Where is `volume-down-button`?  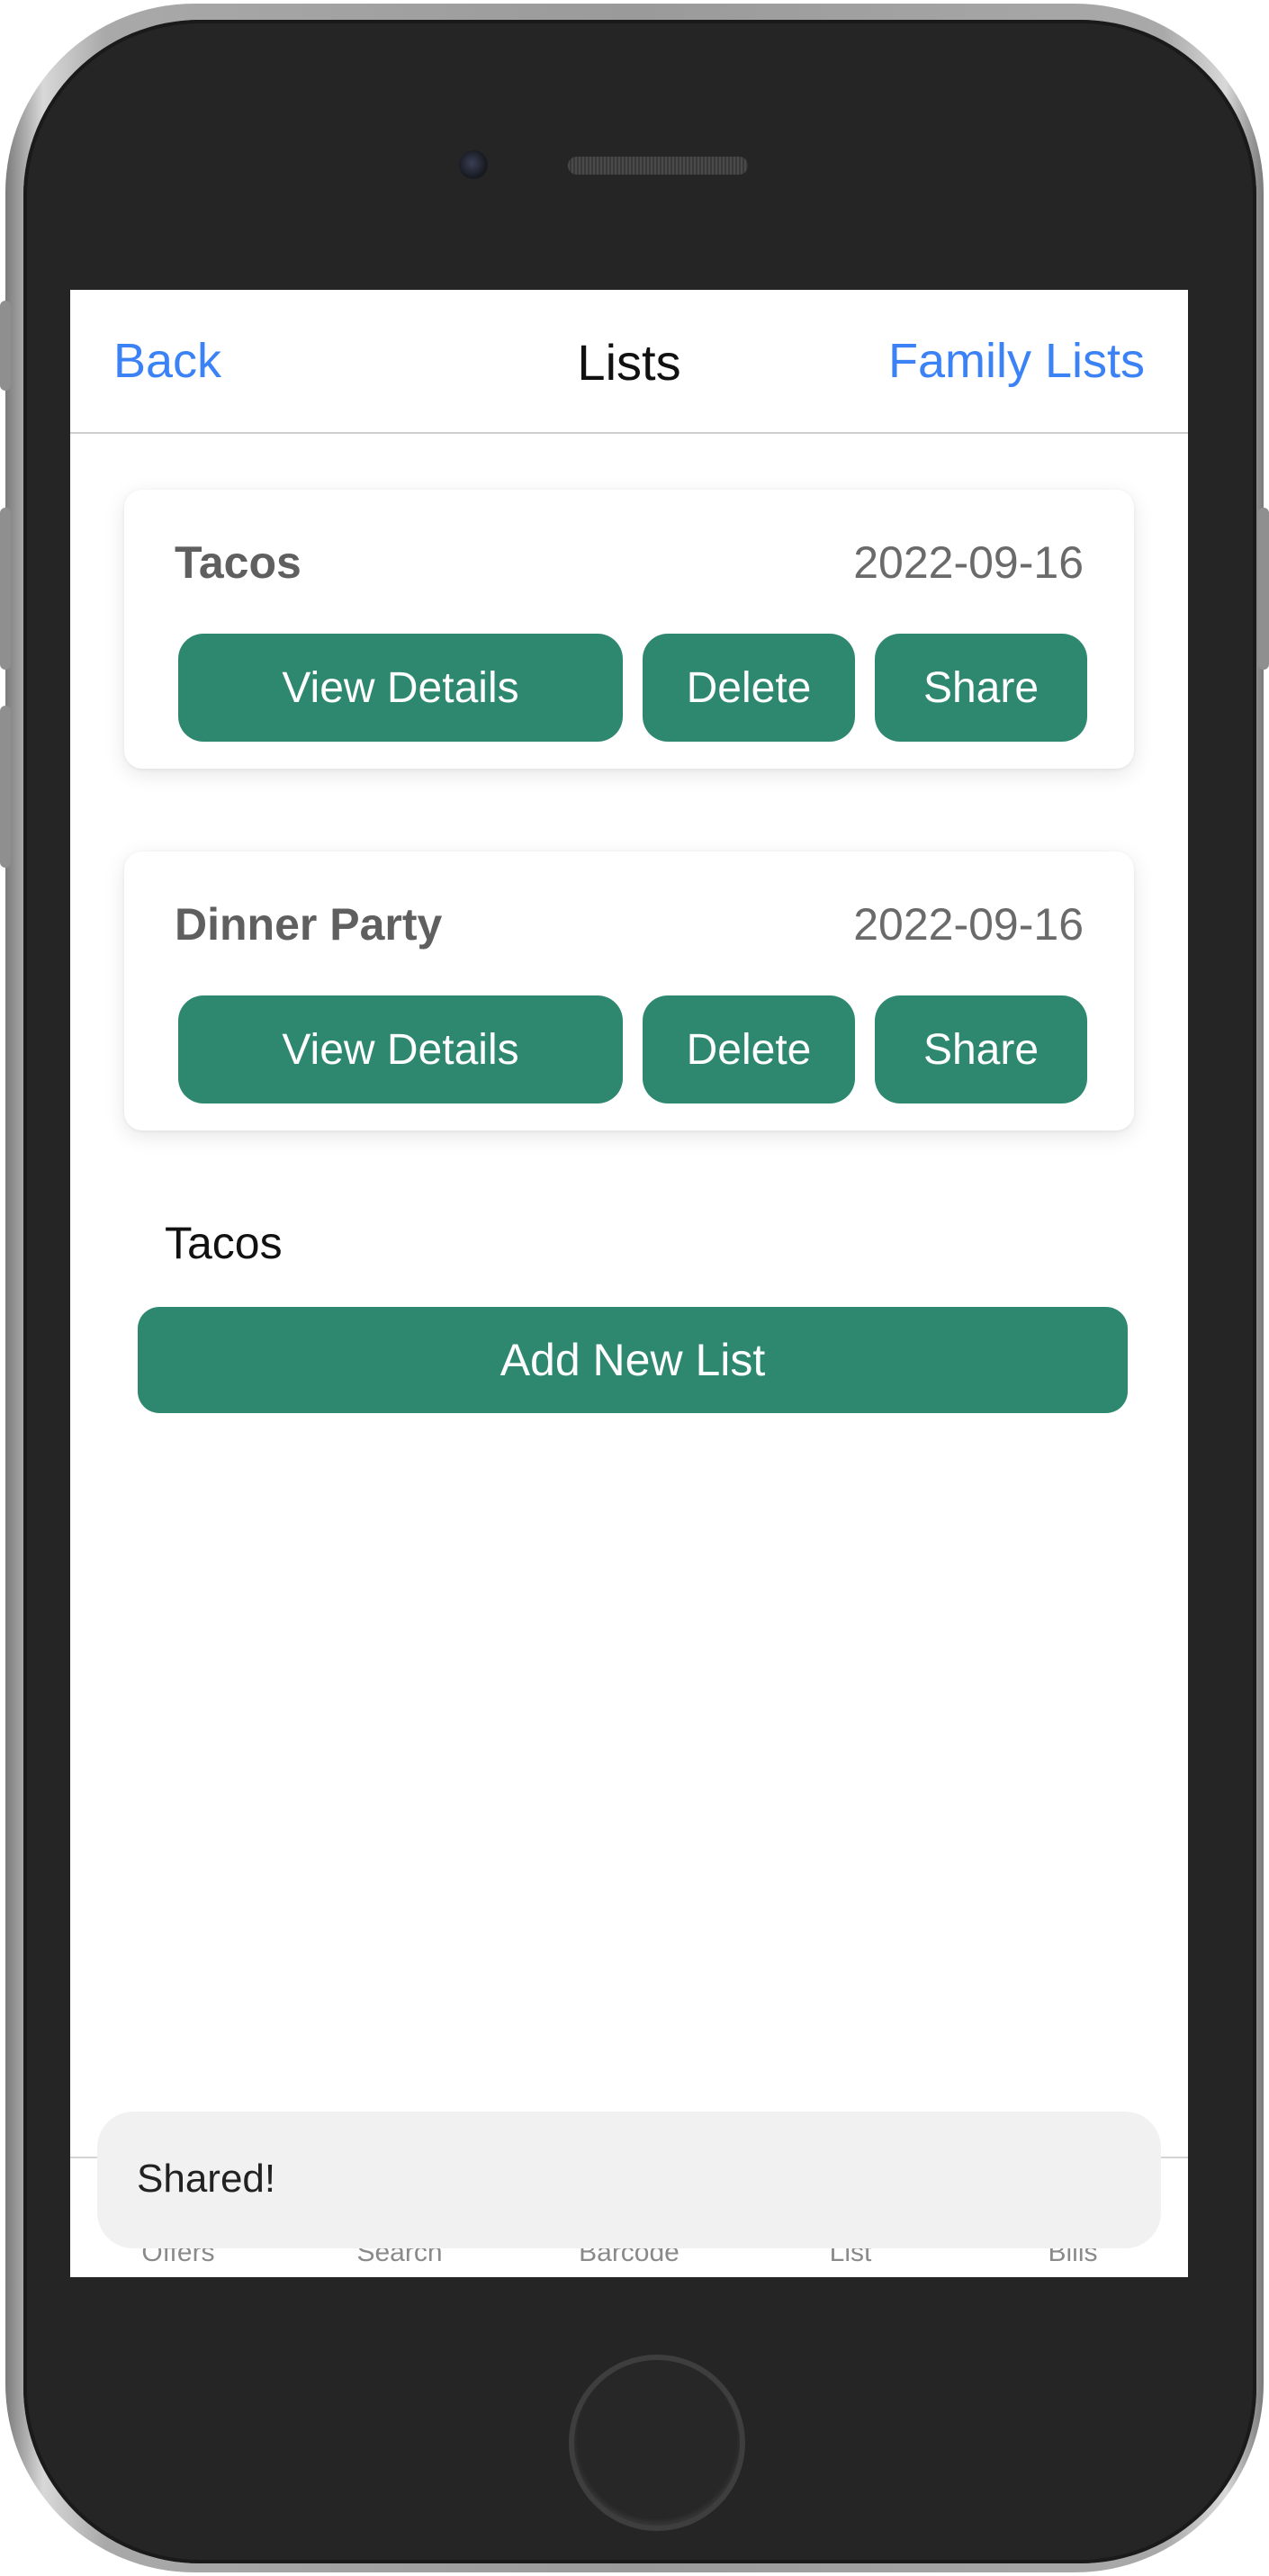
volume-down-button is located at coordinates (6, 787).